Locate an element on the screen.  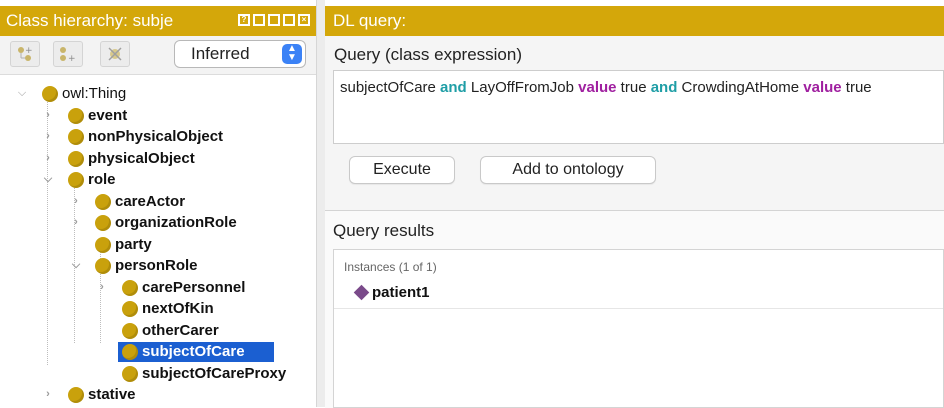
delete-class-icon is located at coordinates (115, 54).